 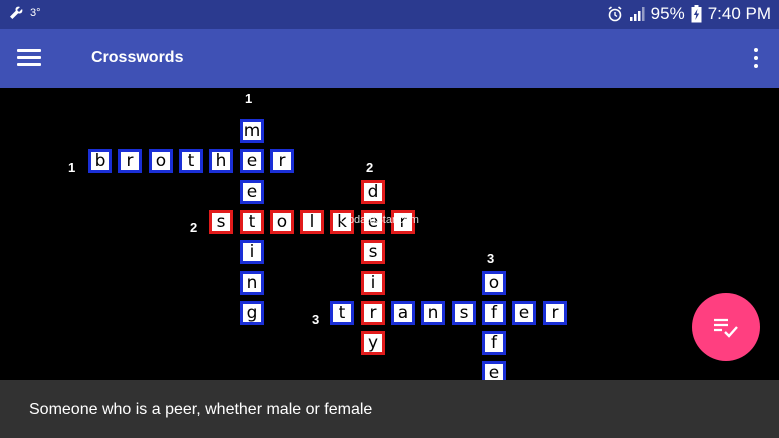 I want to click on clue-number-across-3: 3, so click(x=316, y=319).